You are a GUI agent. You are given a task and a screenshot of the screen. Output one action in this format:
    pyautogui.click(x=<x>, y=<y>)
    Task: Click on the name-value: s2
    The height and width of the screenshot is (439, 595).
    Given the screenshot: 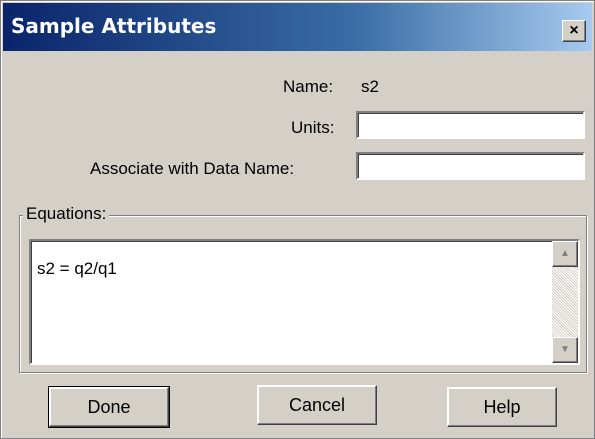 What is the action you would take?
    pyautogui.click(x=370, y=86)
    